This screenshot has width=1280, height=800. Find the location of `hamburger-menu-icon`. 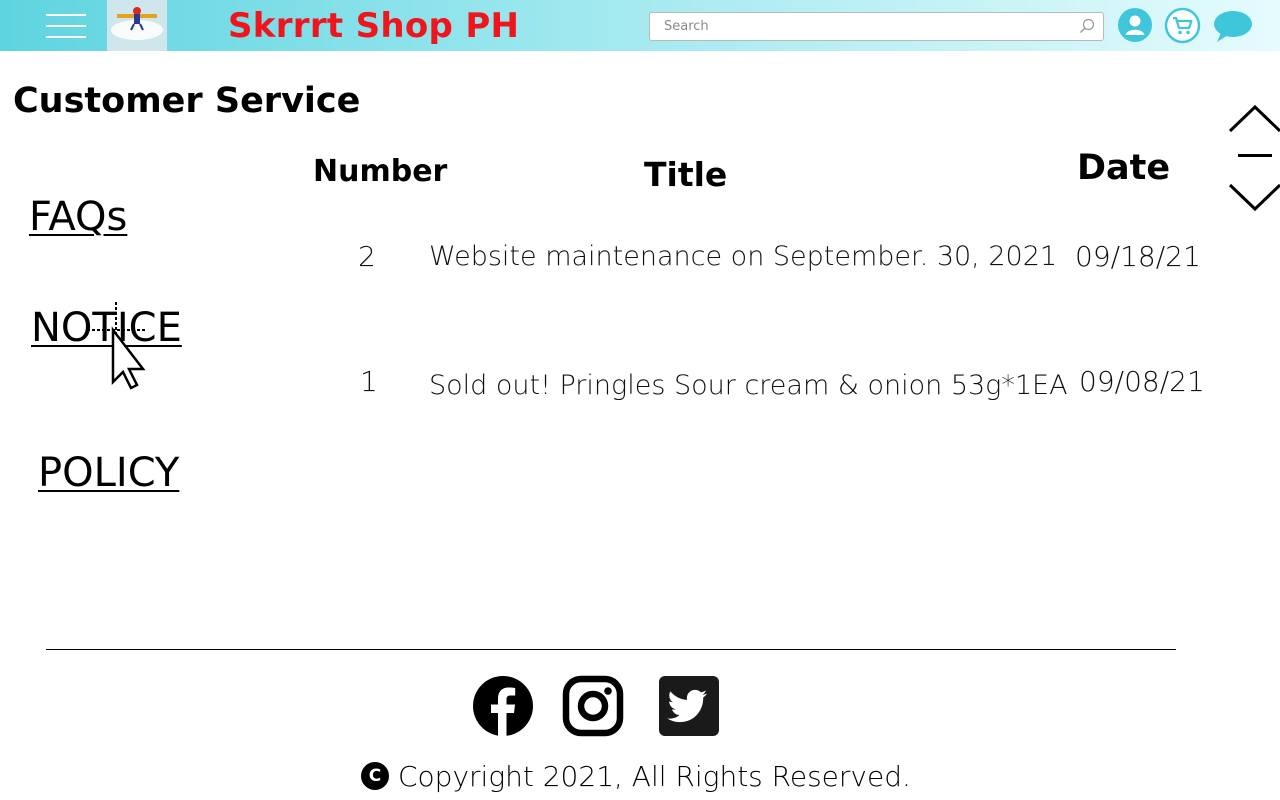

hamburger-menu-icon is located at coordinates (66, 26).